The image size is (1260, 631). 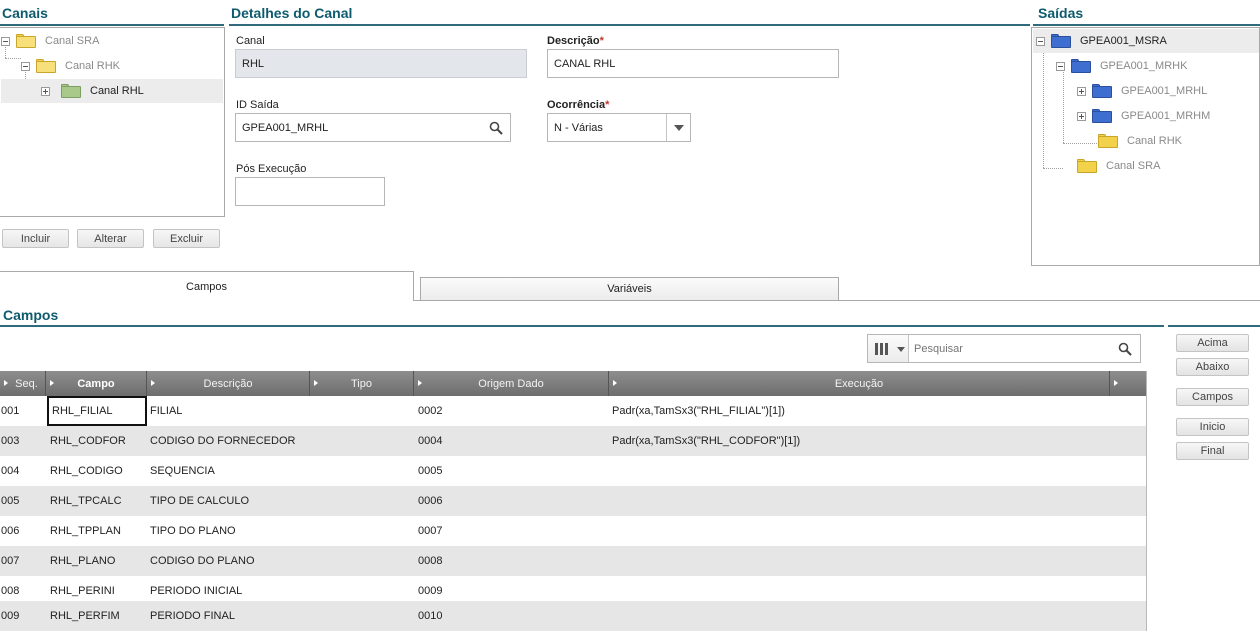 What do you see at coordinates (629, 289) in the screenshot?
I see `tab-variaveis: Variáveis` at bounding box center [629, 289].